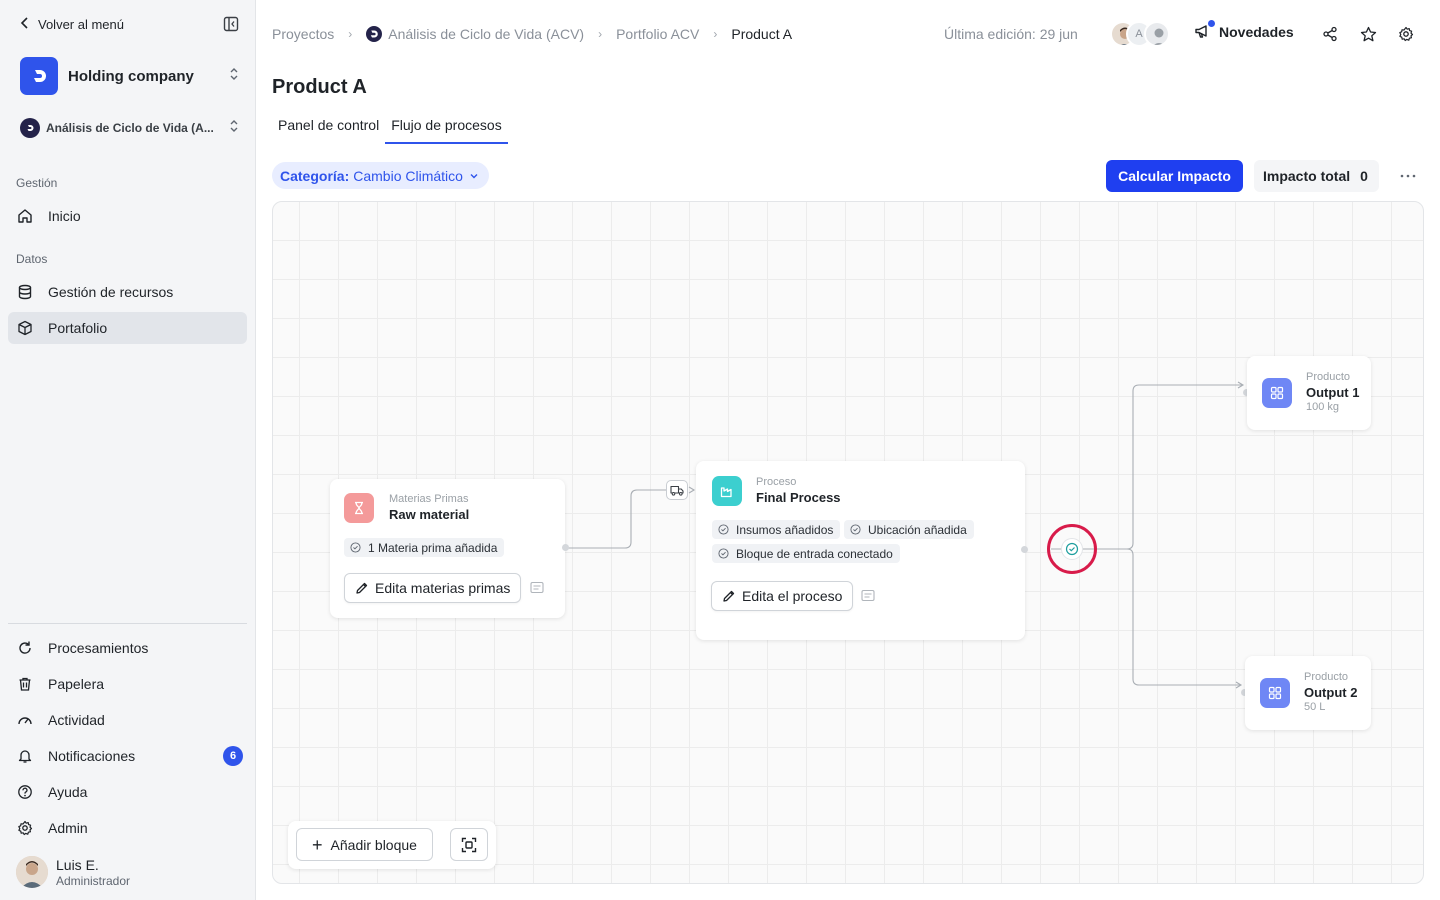 This screenshot has width=1440, height=900. What do you see at coordinates (127, 684) in the screenshot?
I see `sidebar-item-papelera: Papelera` at bounding box center [127, 684].